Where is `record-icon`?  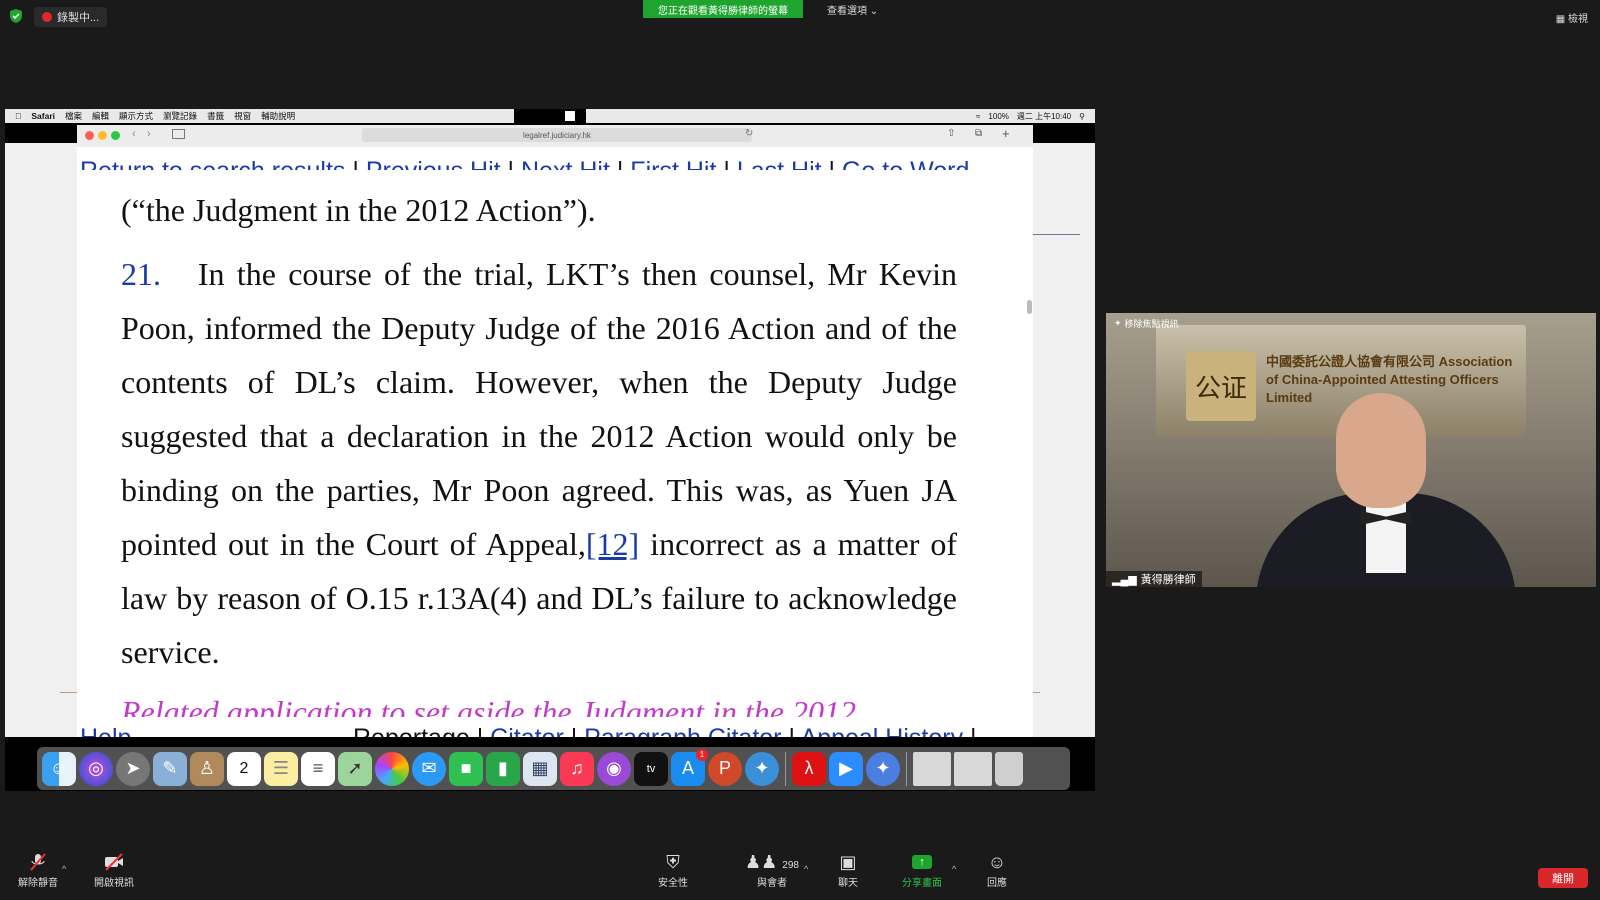 record-icon is located at coordinates (47, 17).